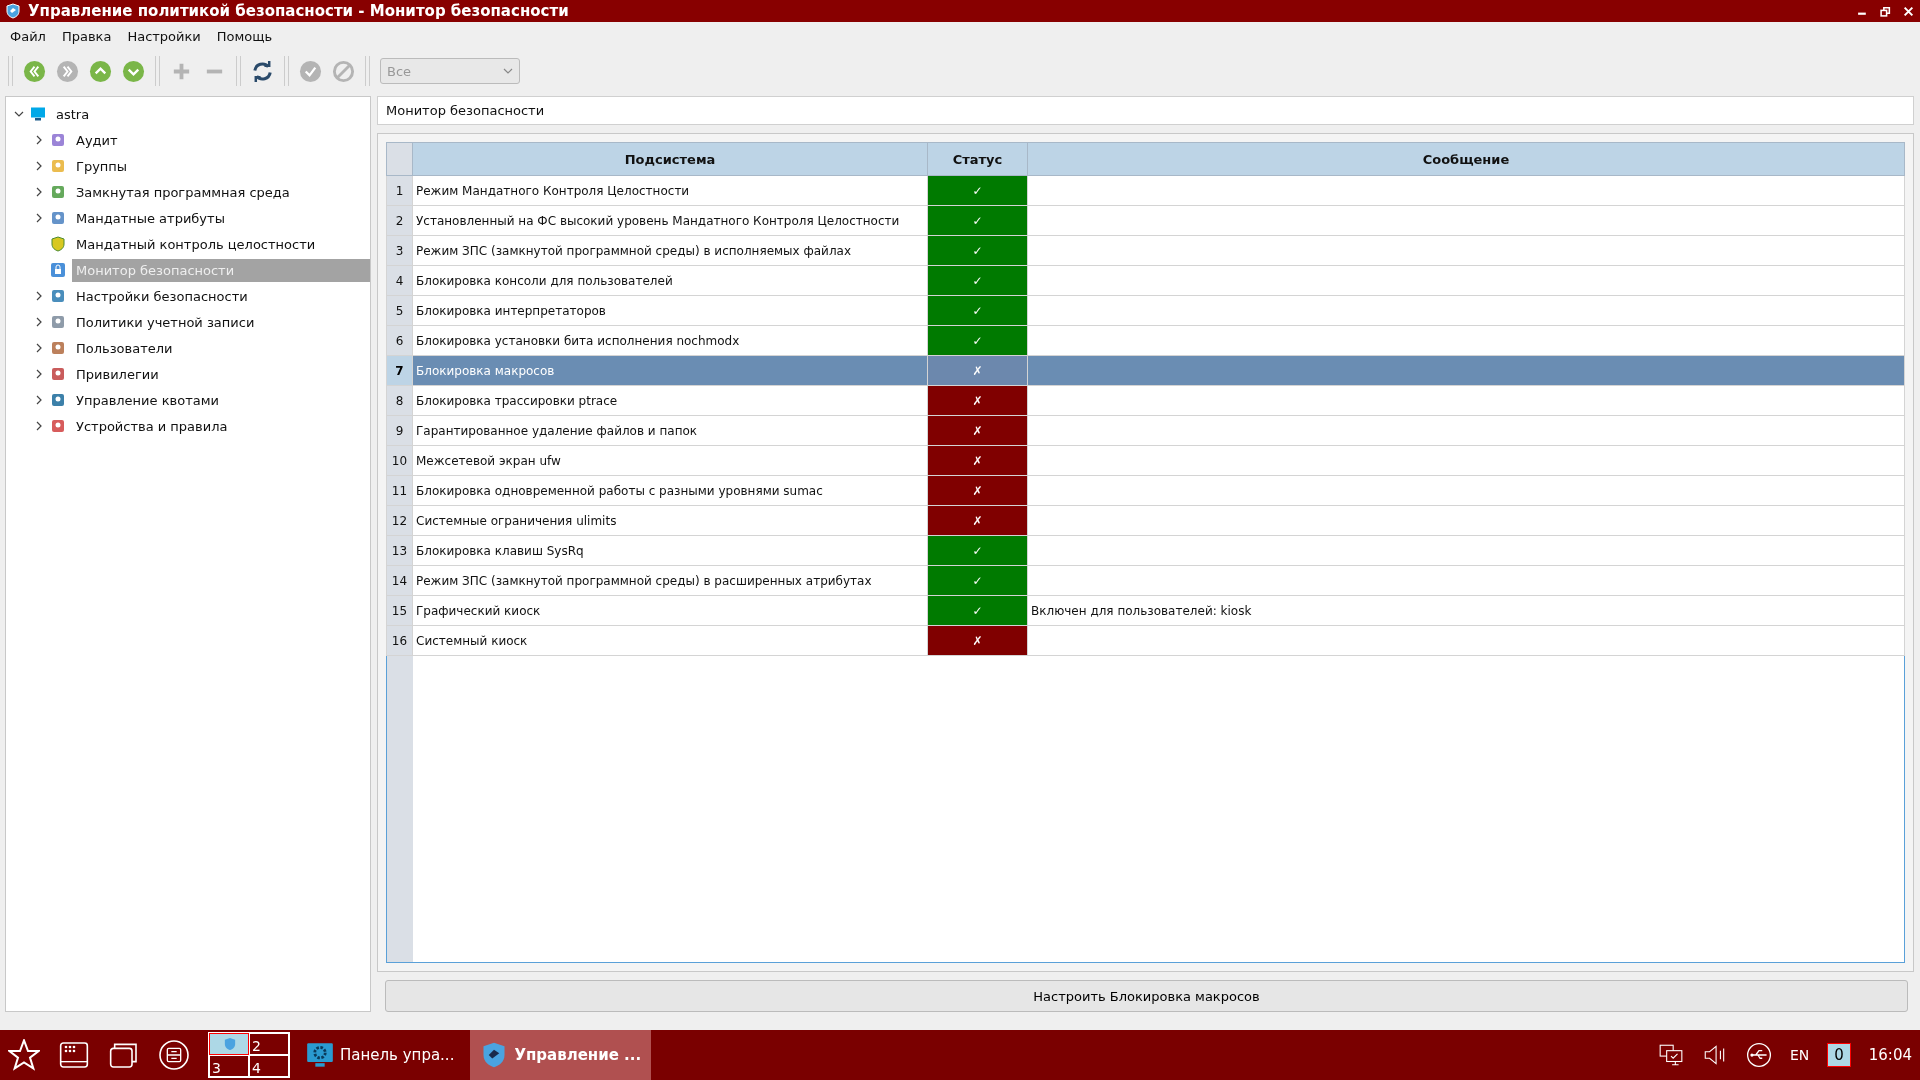 The image size is (1920, 1080). What do you see at coordinates (670, 340) in the screenshot?
I see `table-cell: Блокировка установки бита исполнения nochmodx` at bounding box center [670, 340].